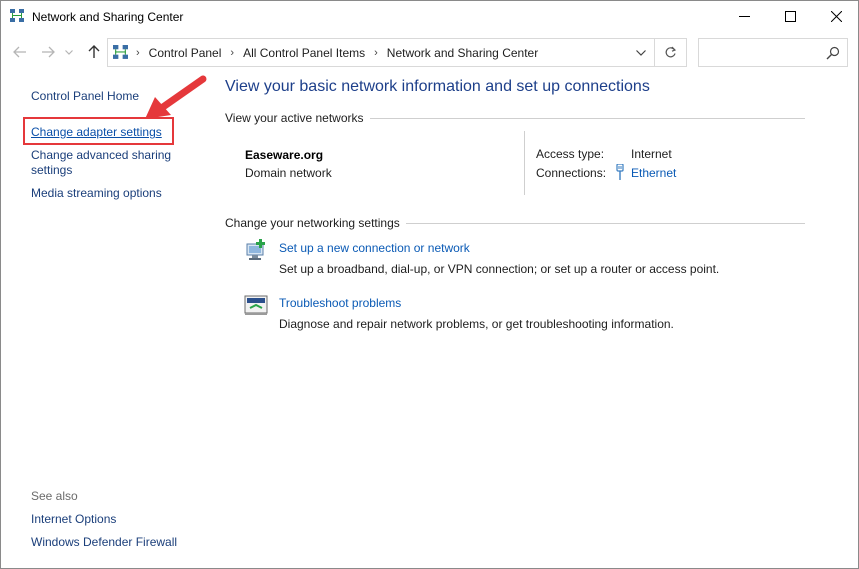  Describe the element at coordinates (833, 53) in the screenshot. I see `search-icon` at that location.